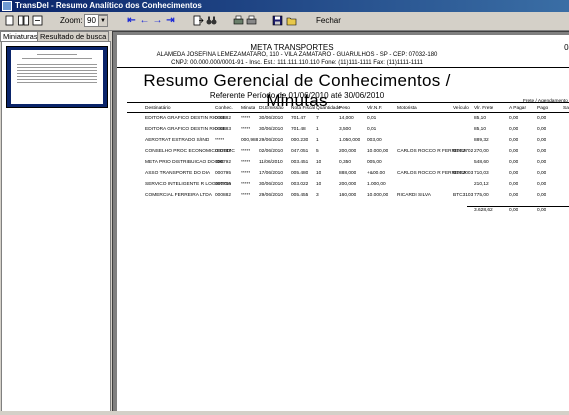  What do you see at coordinates (414, 195) in the screenshot?
I see `table-cell: RICARDI SILVA` at bounding box center [414, 195].